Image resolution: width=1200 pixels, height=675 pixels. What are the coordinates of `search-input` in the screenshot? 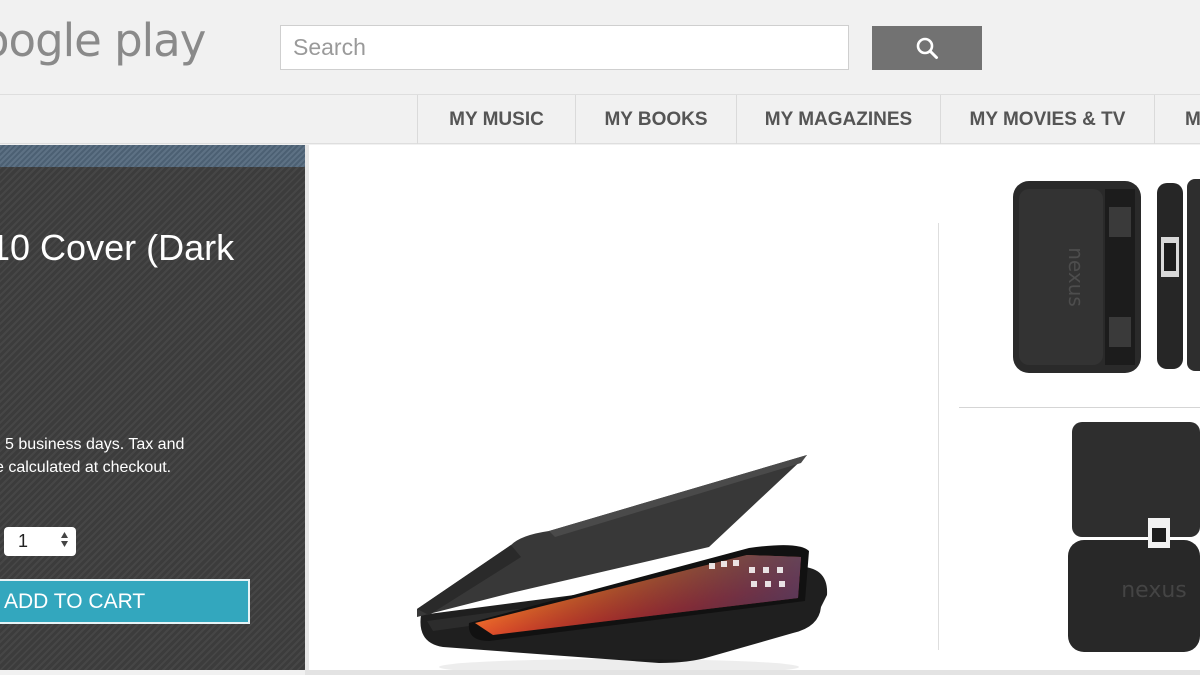 It's located at (564, 47).